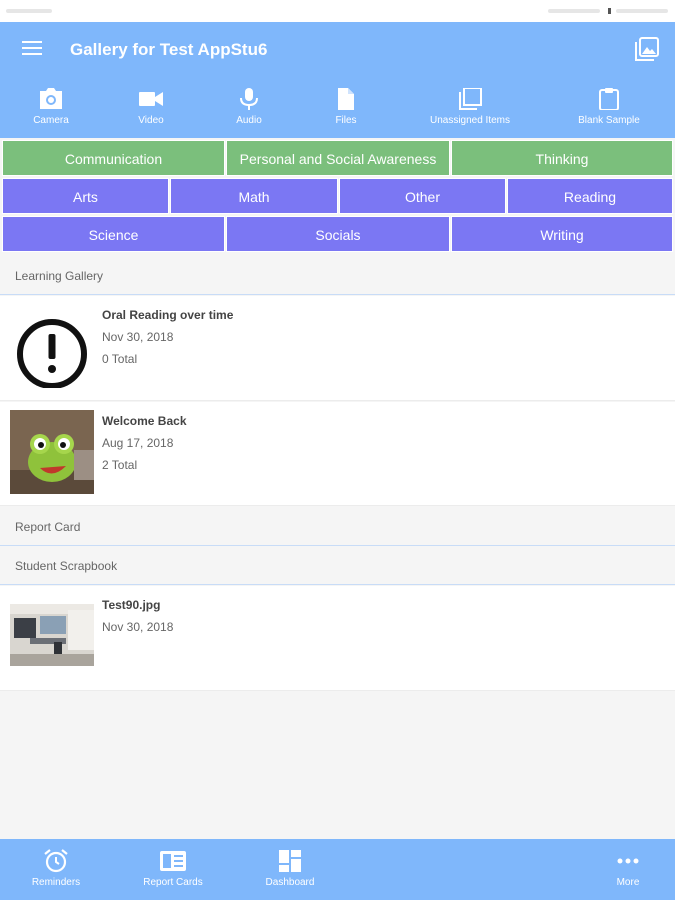 This screenshot has width=675, height=900. I want to click on video-label: Video, so click(151, 120).